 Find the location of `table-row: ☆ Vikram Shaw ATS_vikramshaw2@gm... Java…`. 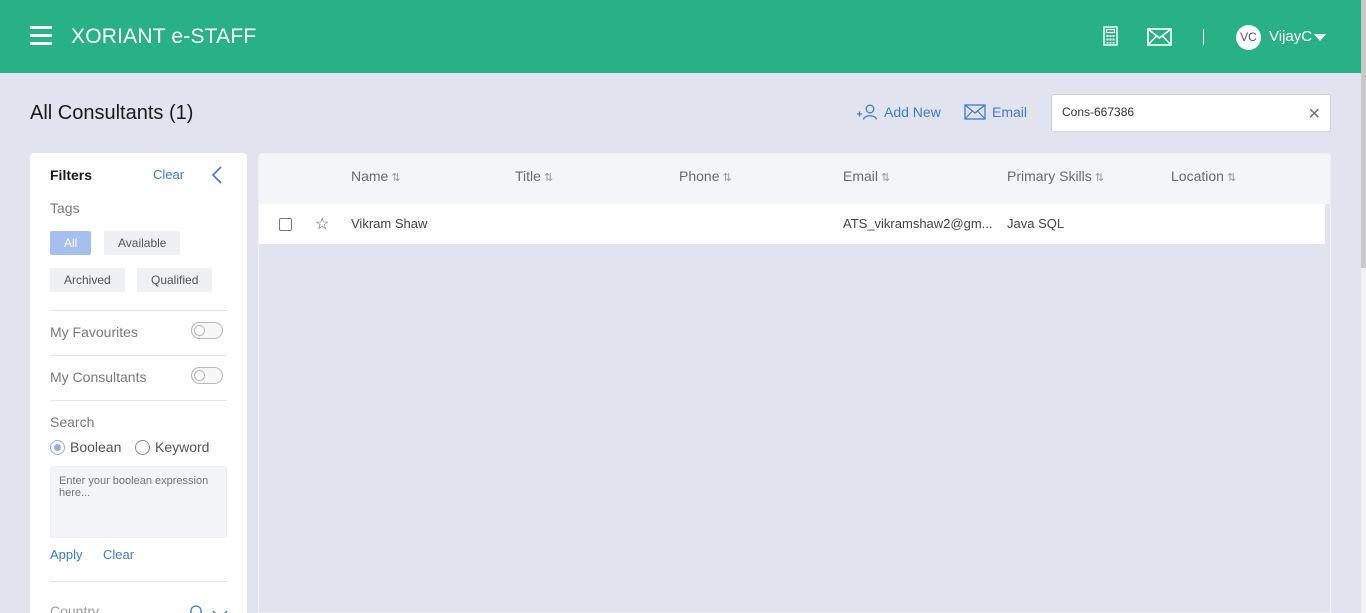

table-row: ☆ Vikram Shaw ATS_vikramshaw2@gm... Java… is located at coordinates (792, 224).